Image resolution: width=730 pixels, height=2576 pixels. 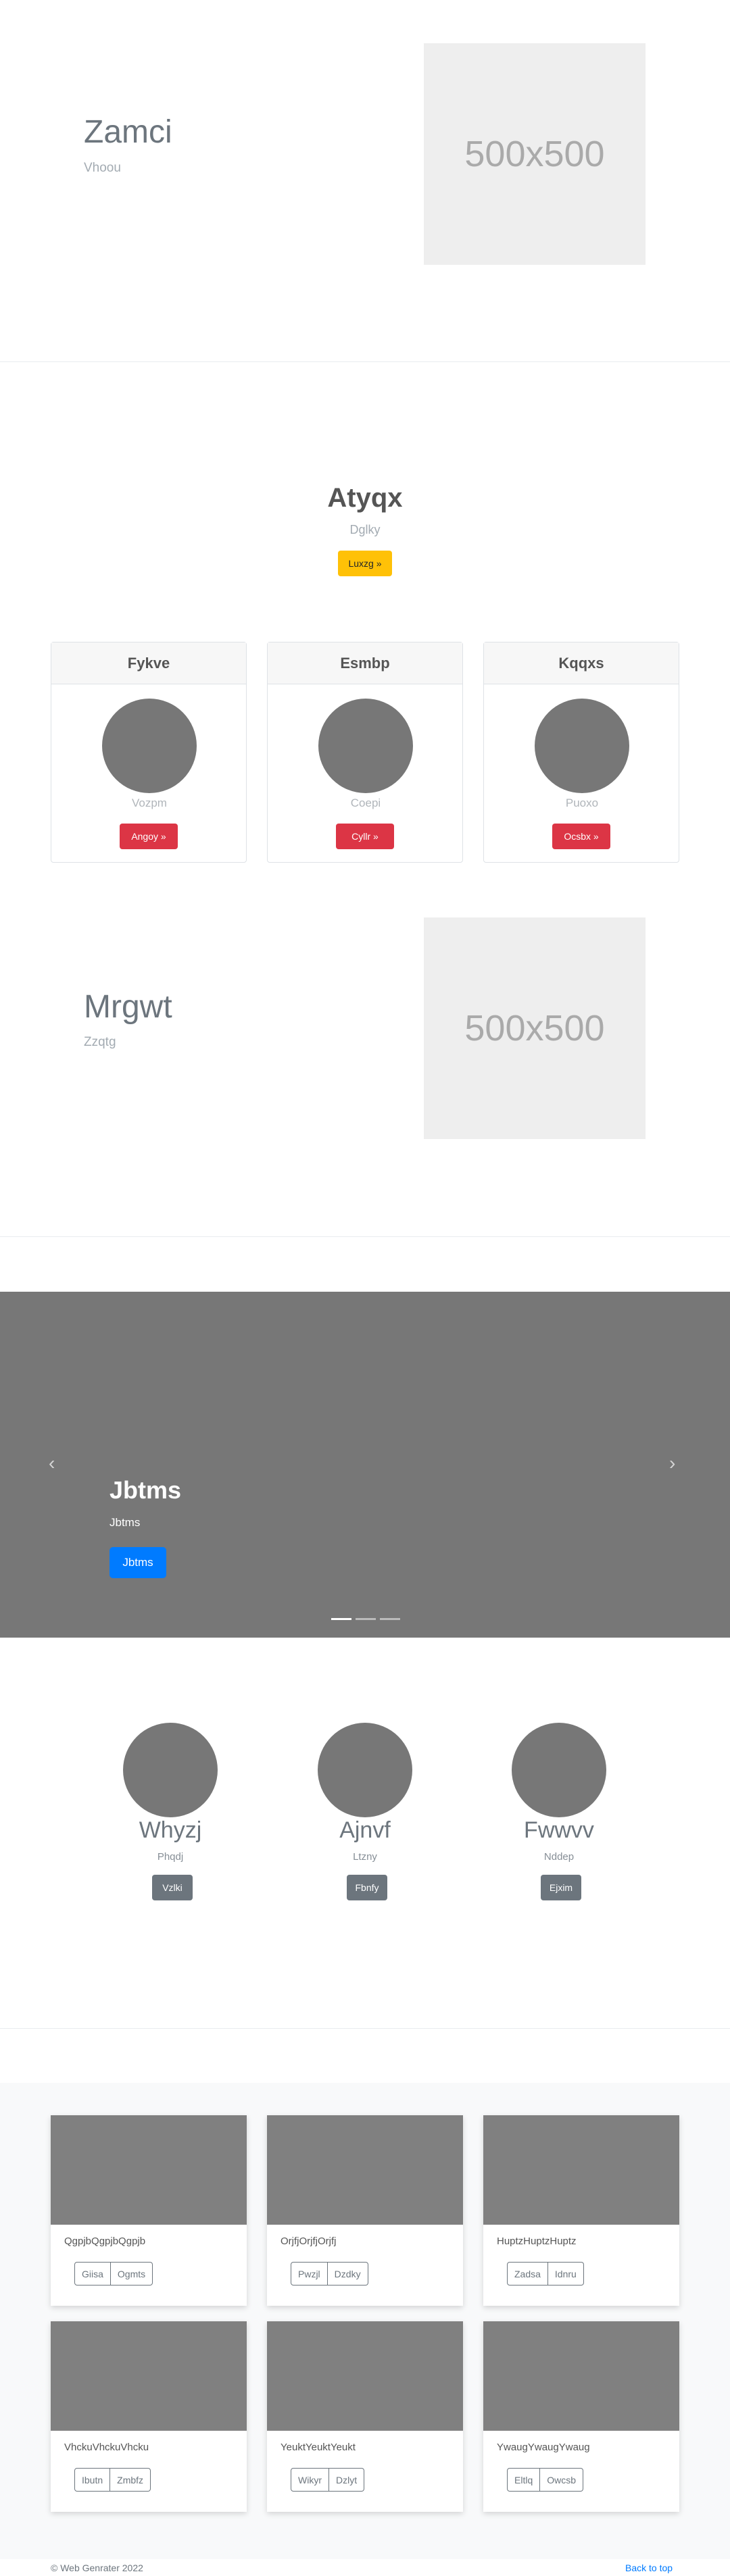 I want to click on album-card: YwaugYwaugYwaug Eltlq Owcsb, so click(x=581, y=2416).